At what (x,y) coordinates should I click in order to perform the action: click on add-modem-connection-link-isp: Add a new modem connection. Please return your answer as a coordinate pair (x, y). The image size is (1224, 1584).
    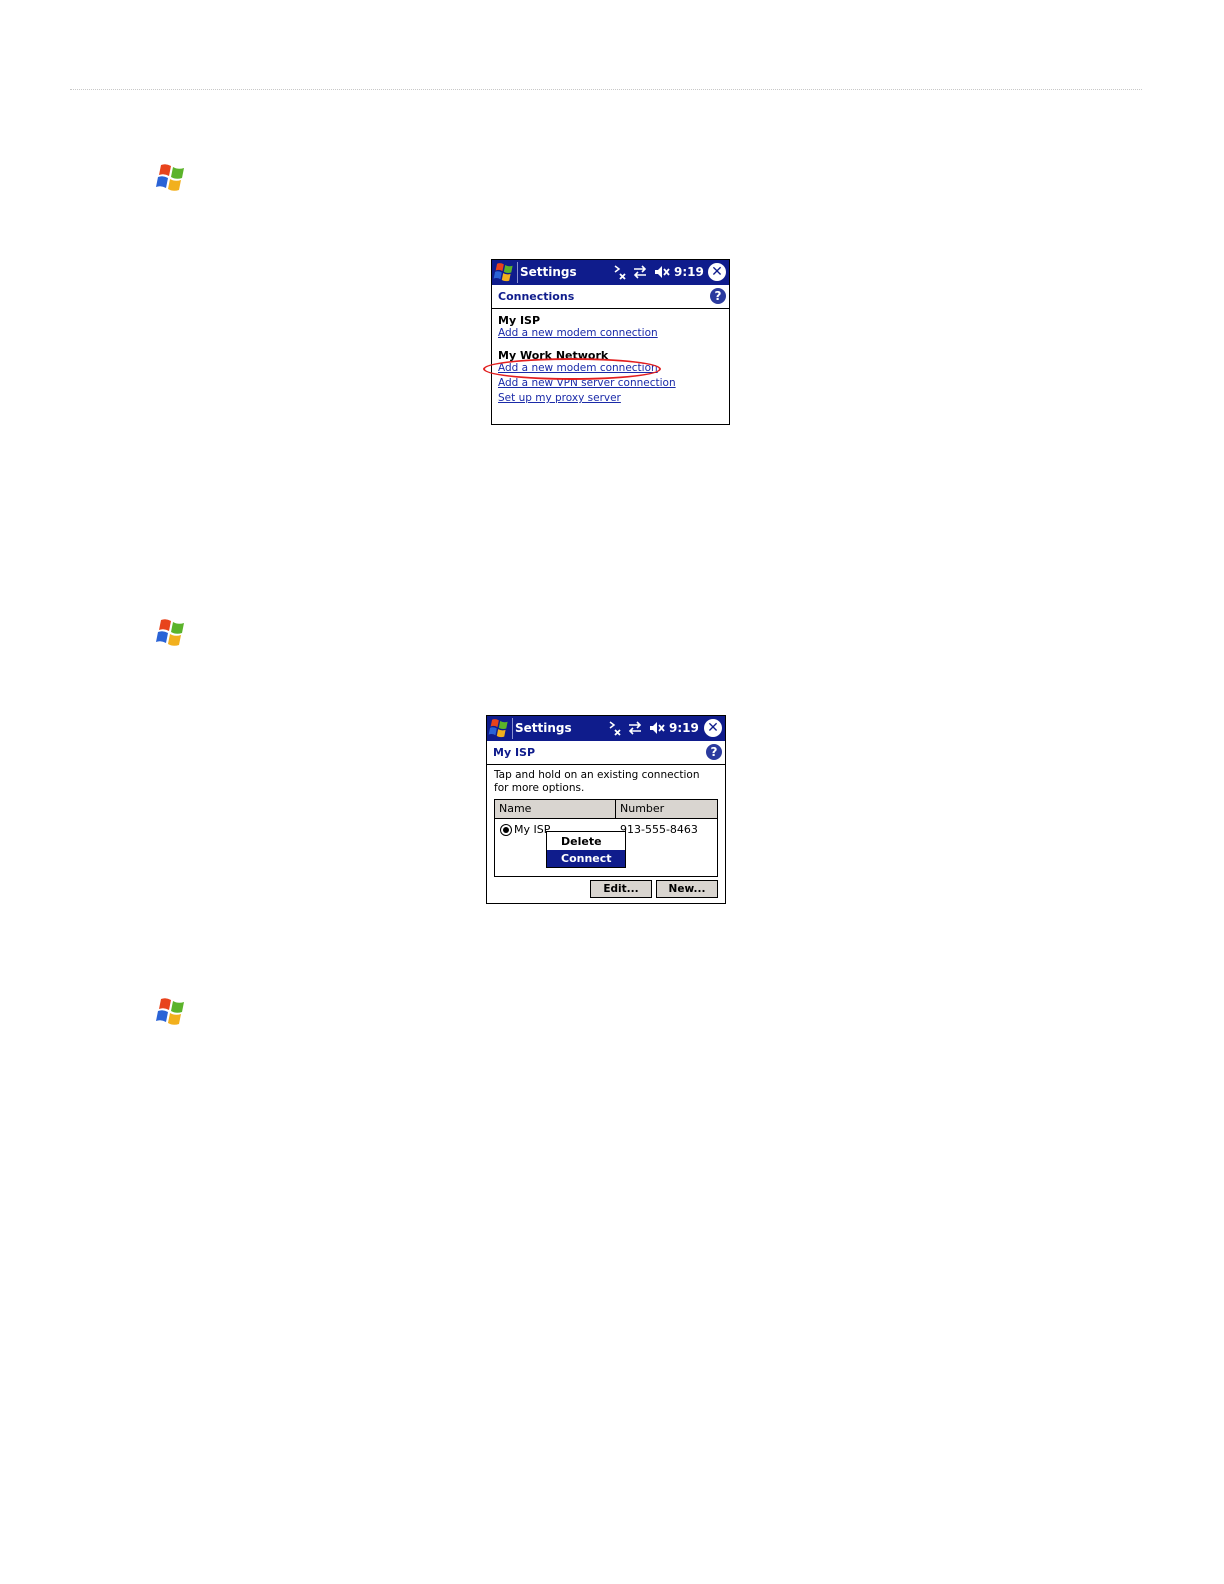
    Looking at the image, I should click on (578, 333).